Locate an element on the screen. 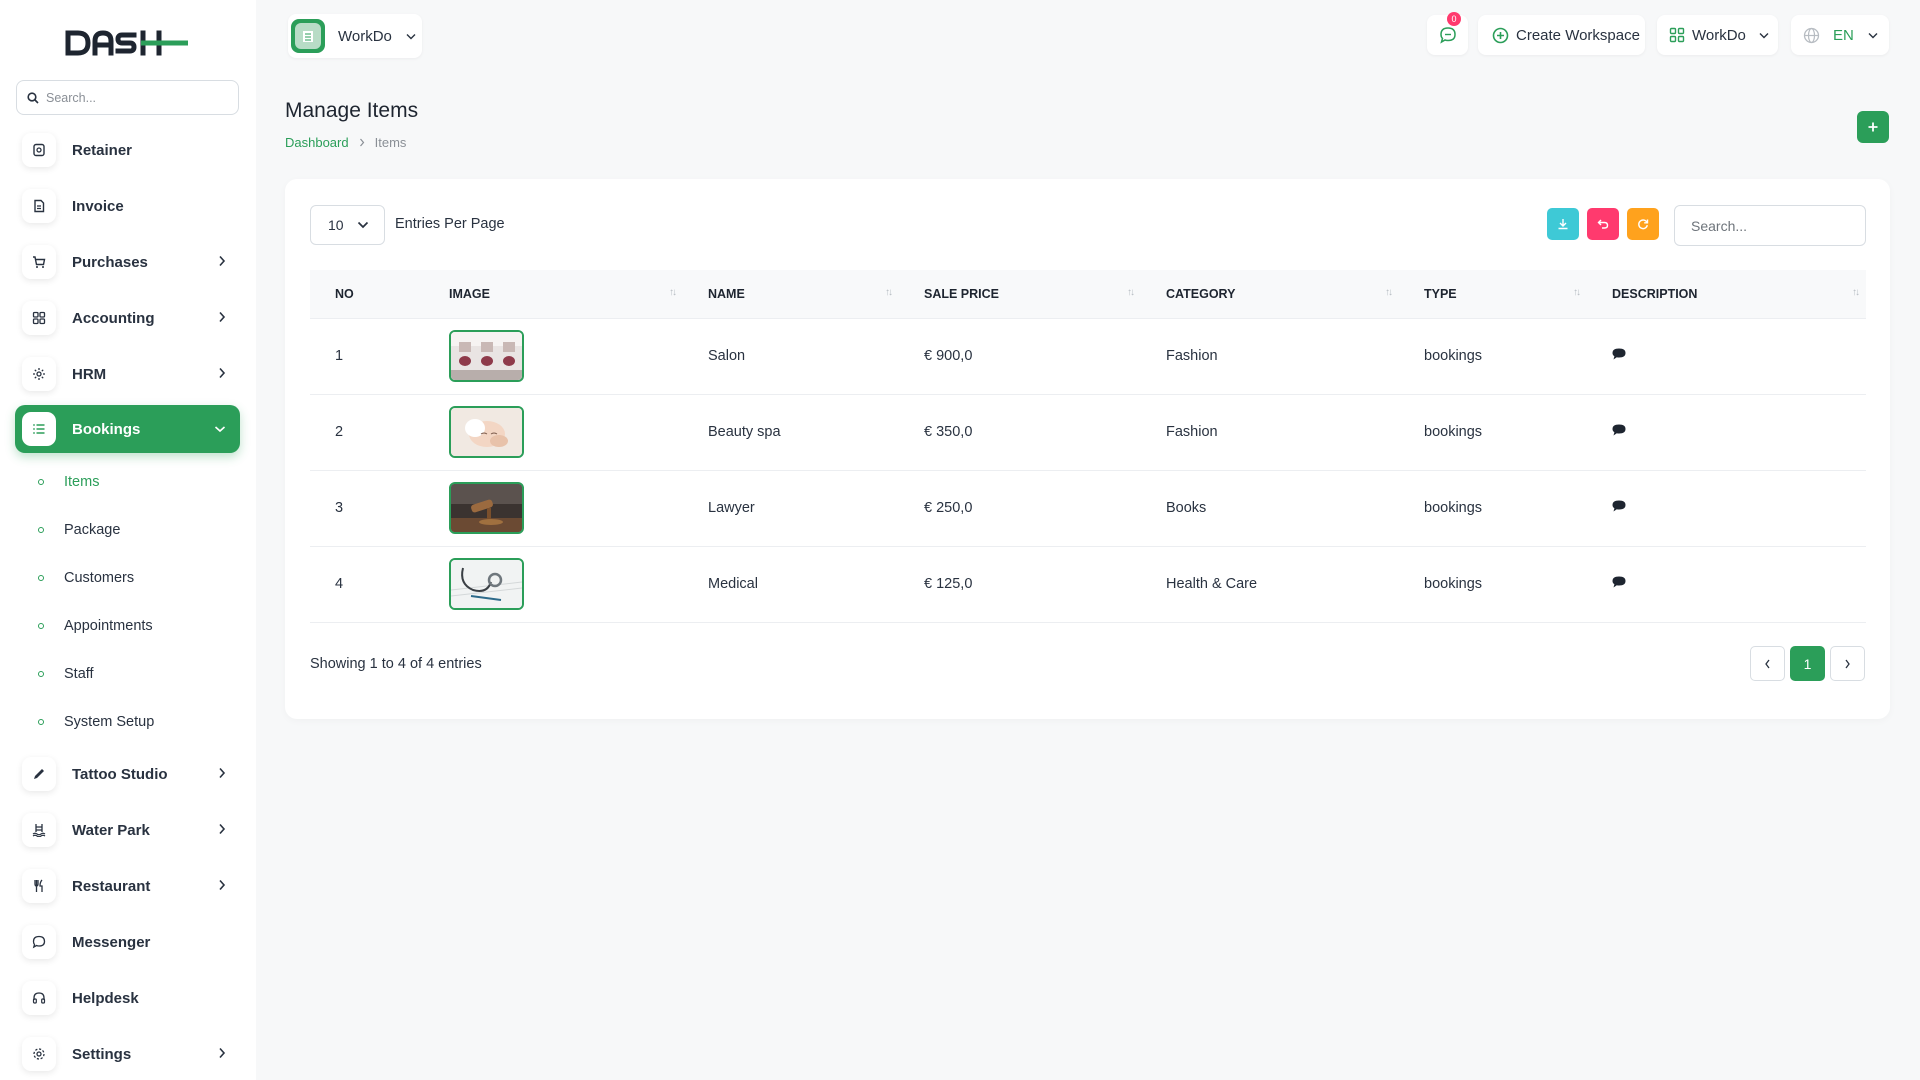 The image size is (1920, 1080). cell-name: Medical is located at coordinates (733, 584).